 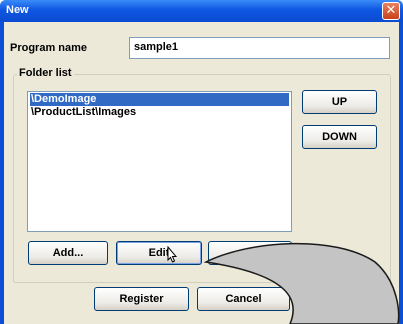 I want to click on callout-overlay-shape, so click(x=301, y=283).